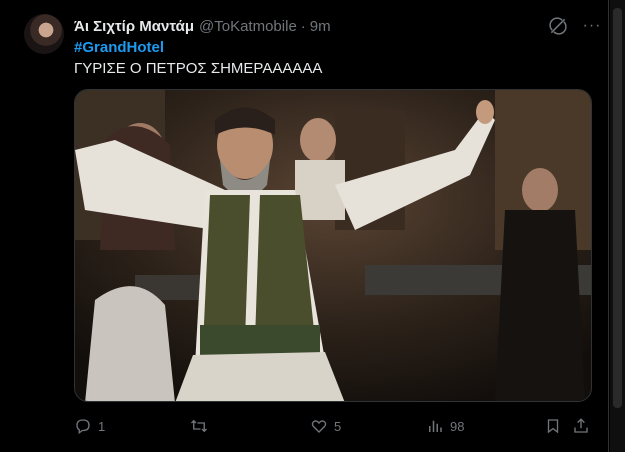  I want to click on more-icon: ···, so click(592, 26).